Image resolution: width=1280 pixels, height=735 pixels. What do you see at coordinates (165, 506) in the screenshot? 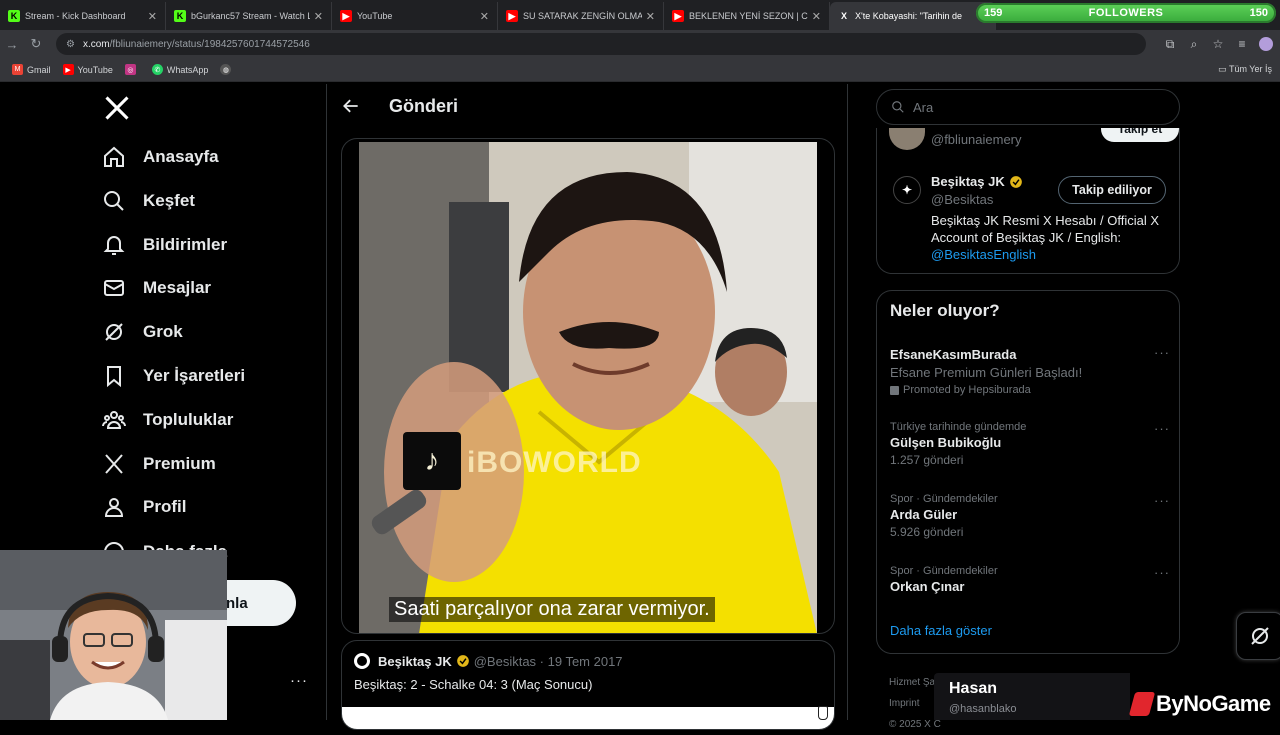
I see `nav-label: Profil` at bounding box center [165, 506].